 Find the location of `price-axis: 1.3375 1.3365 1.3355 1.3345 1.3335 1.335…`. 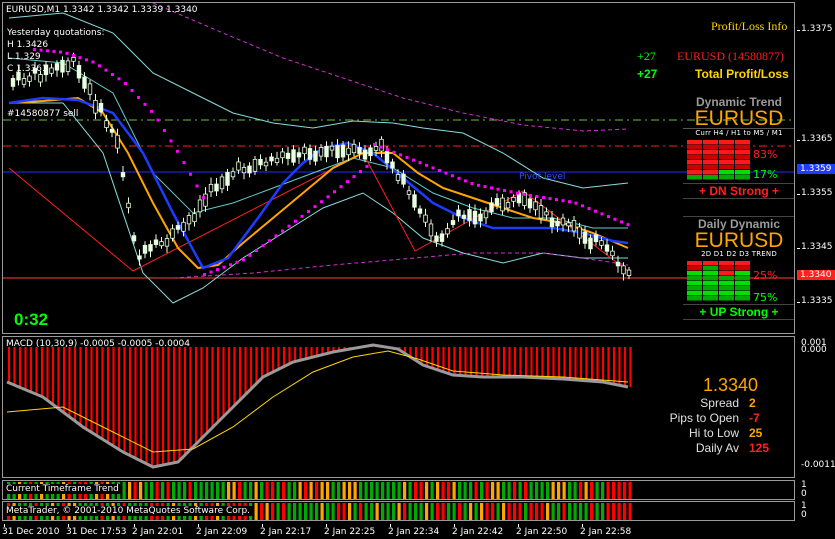

price-axis: 1.3375 1.3365 1.3355 1.3345 1.3335 1.335… is located at coordinates (816, 168).